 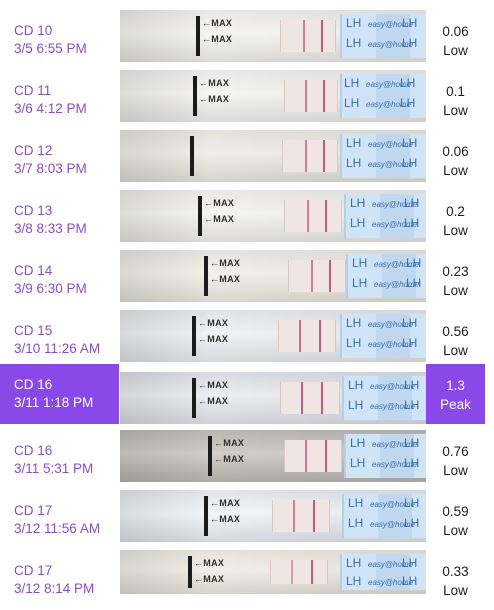 What do you see at coordinates (455, 521) in the screenshot?
I see `reading-result: 0.59 Low` at bounding box center [455, 521].